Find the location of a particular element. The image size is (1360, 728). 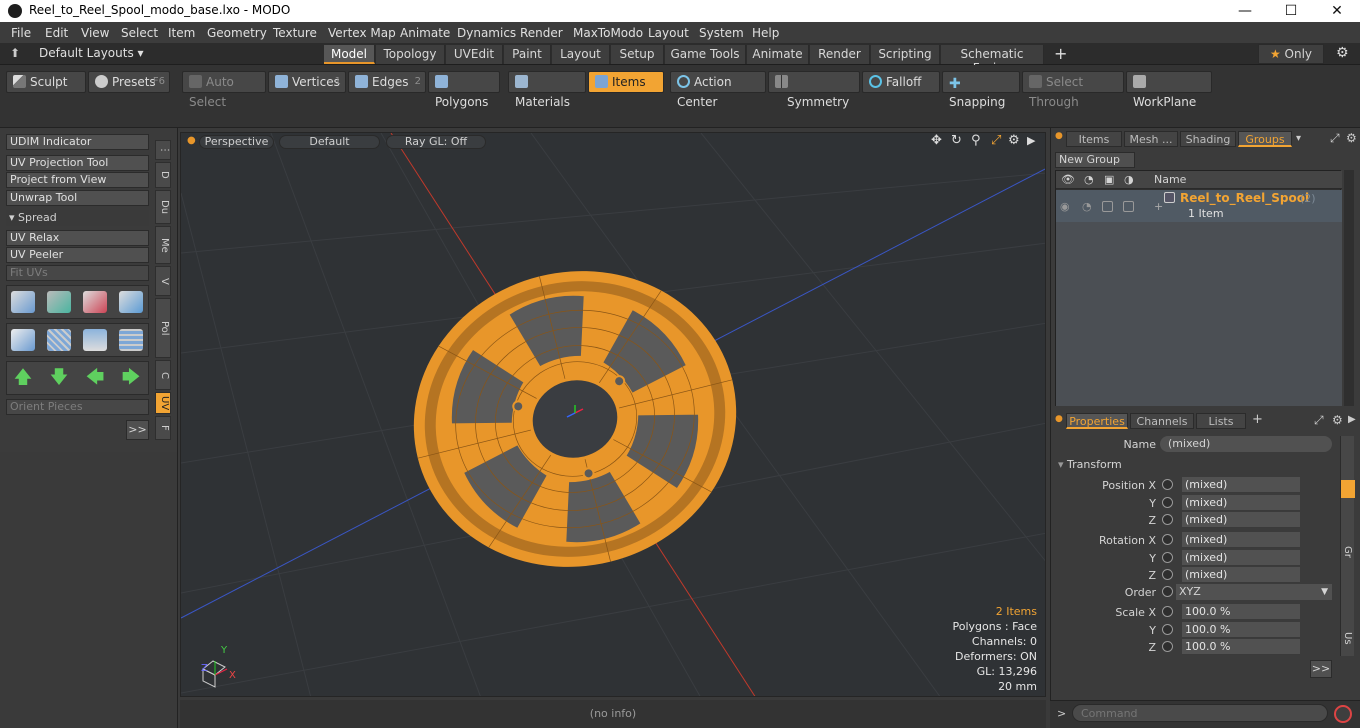

expand-panel-icon: ⤢ is located at coordinates (1335, 138).